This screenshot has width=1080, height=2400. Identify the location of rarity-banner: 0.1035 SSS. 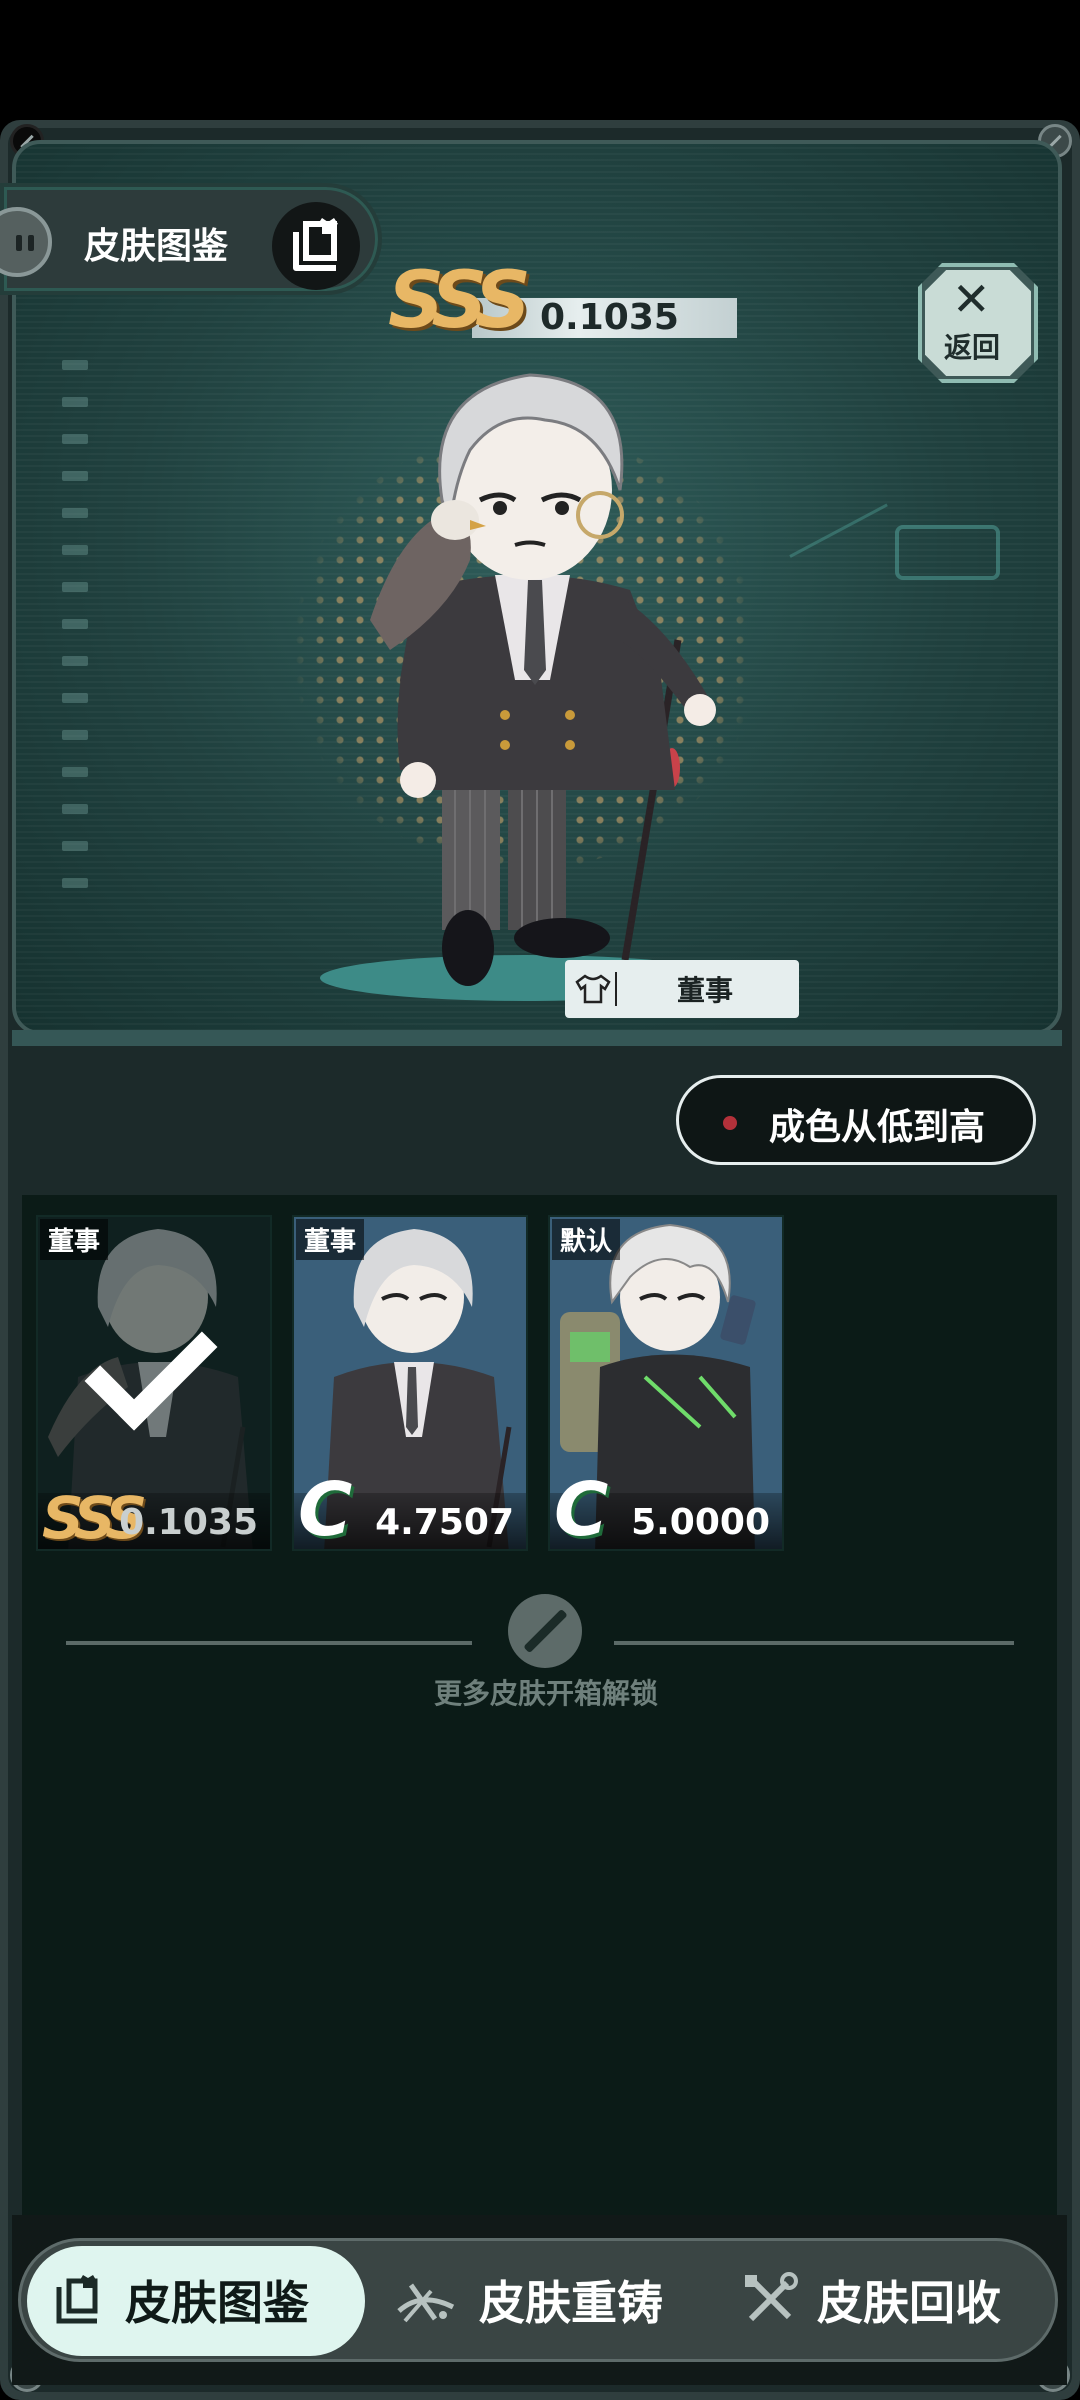
(560, 302).